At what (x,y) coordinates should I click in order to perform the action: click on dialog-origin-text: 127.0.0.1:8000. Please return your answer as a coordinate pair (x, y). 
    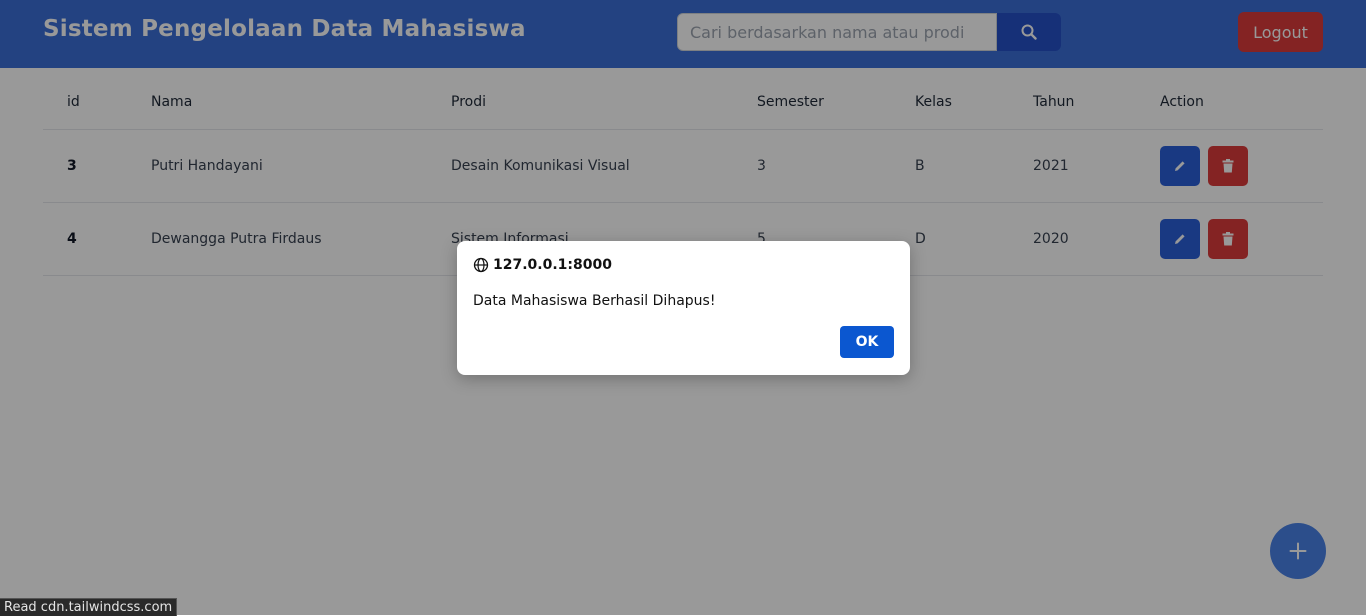
    Looking at the image, I should click on (552, 265).